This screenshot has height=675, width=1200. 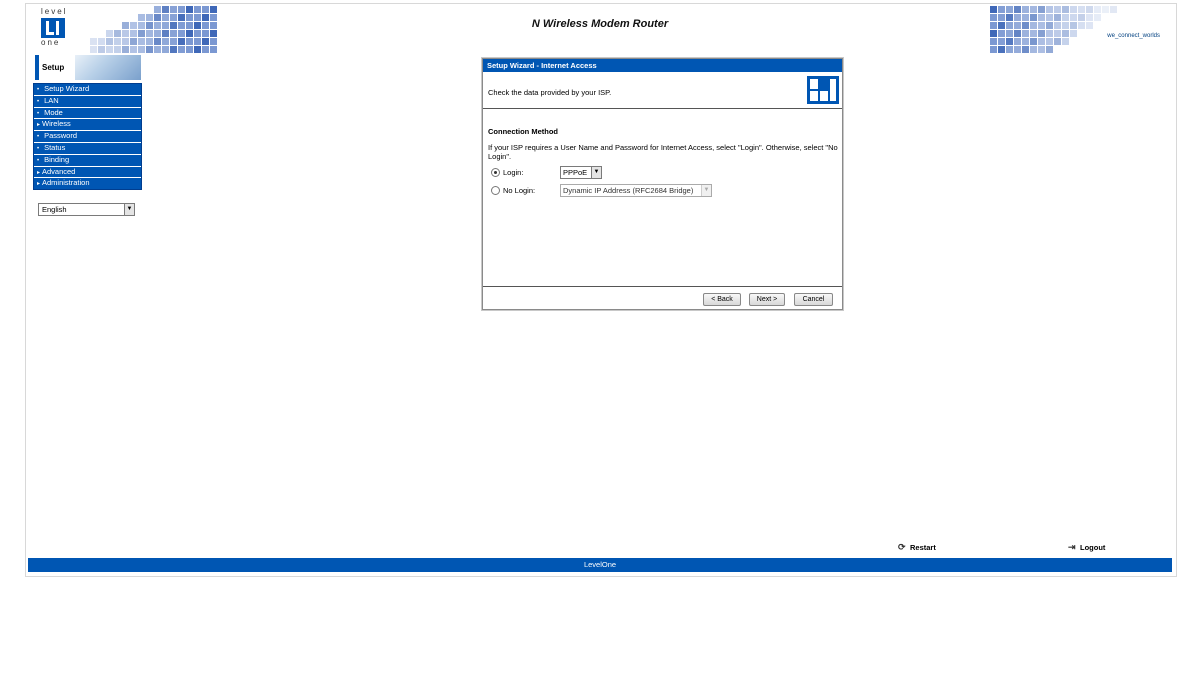 I want to click on sidebar-item-lan: • LAN, so click(x=87, y=101).